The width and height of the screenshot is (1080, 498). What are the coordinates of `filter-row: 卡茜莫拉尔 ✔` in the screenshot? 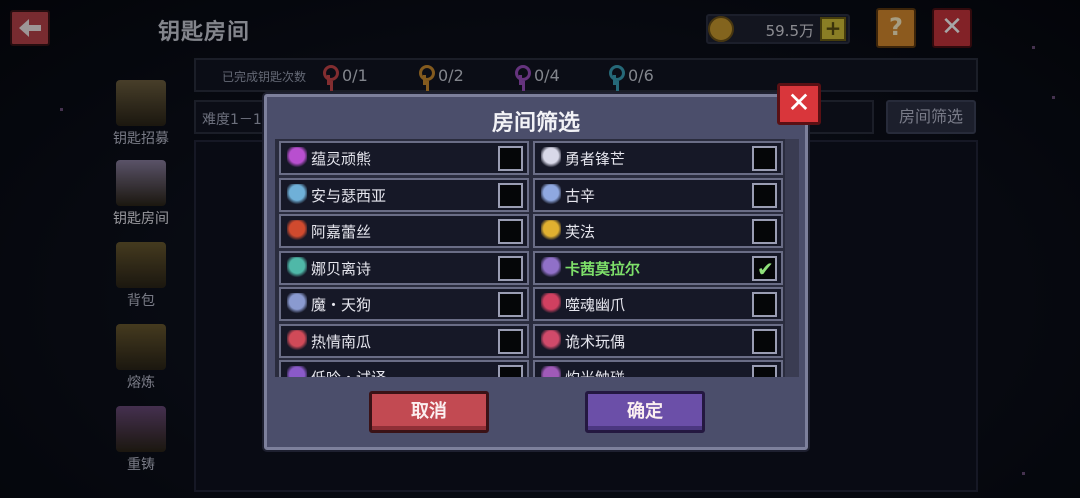 It's located at (658, 267).